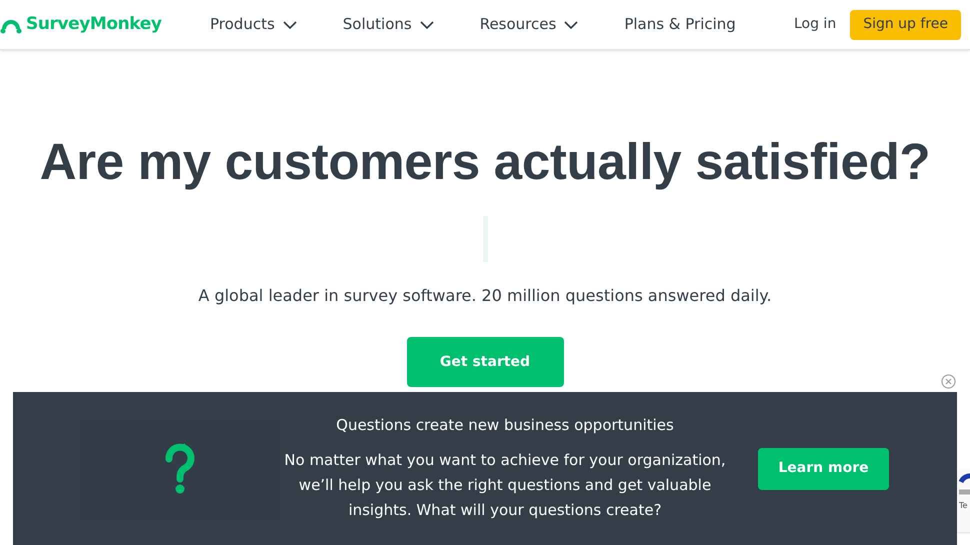 The height and width of the screenshot is (545, 970). I want to click on nav-link: Products, so click(253, 24).